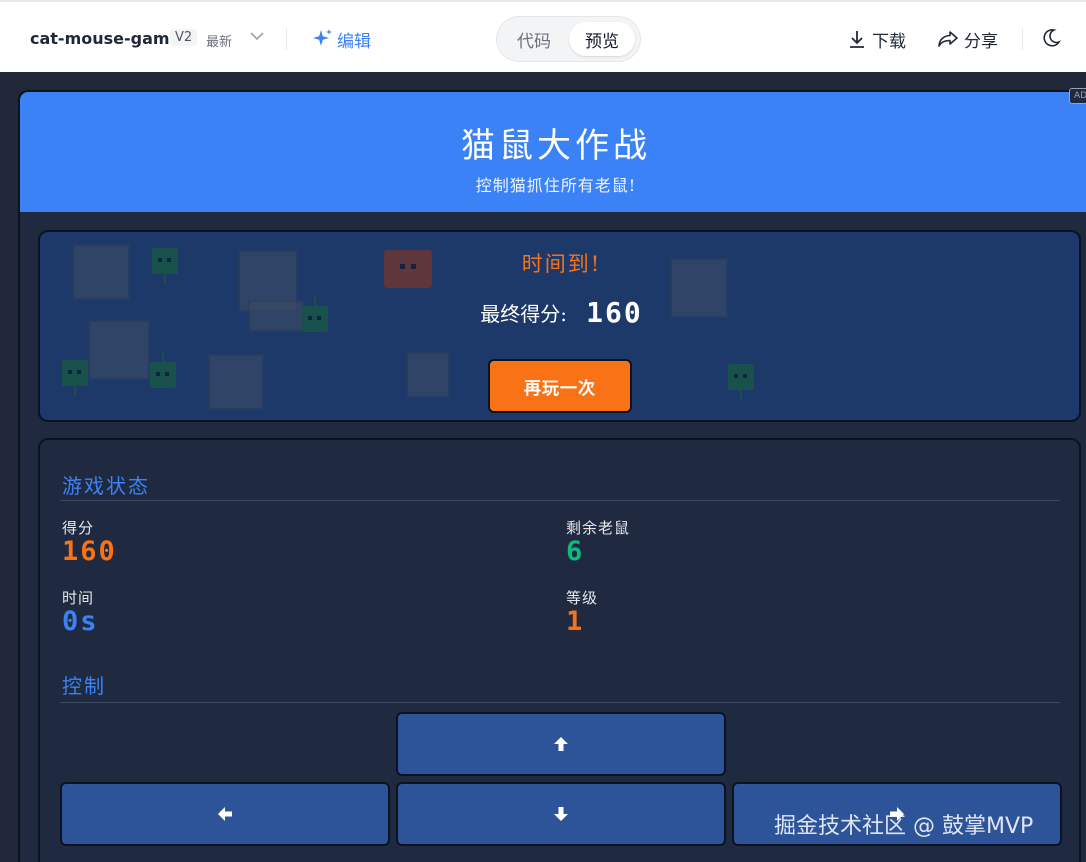 The image size is (1086, 862). What do you see at coordinates (184, 37) in the screenshot?
I see `version-badge: V2` at bounding box center [184, 37].